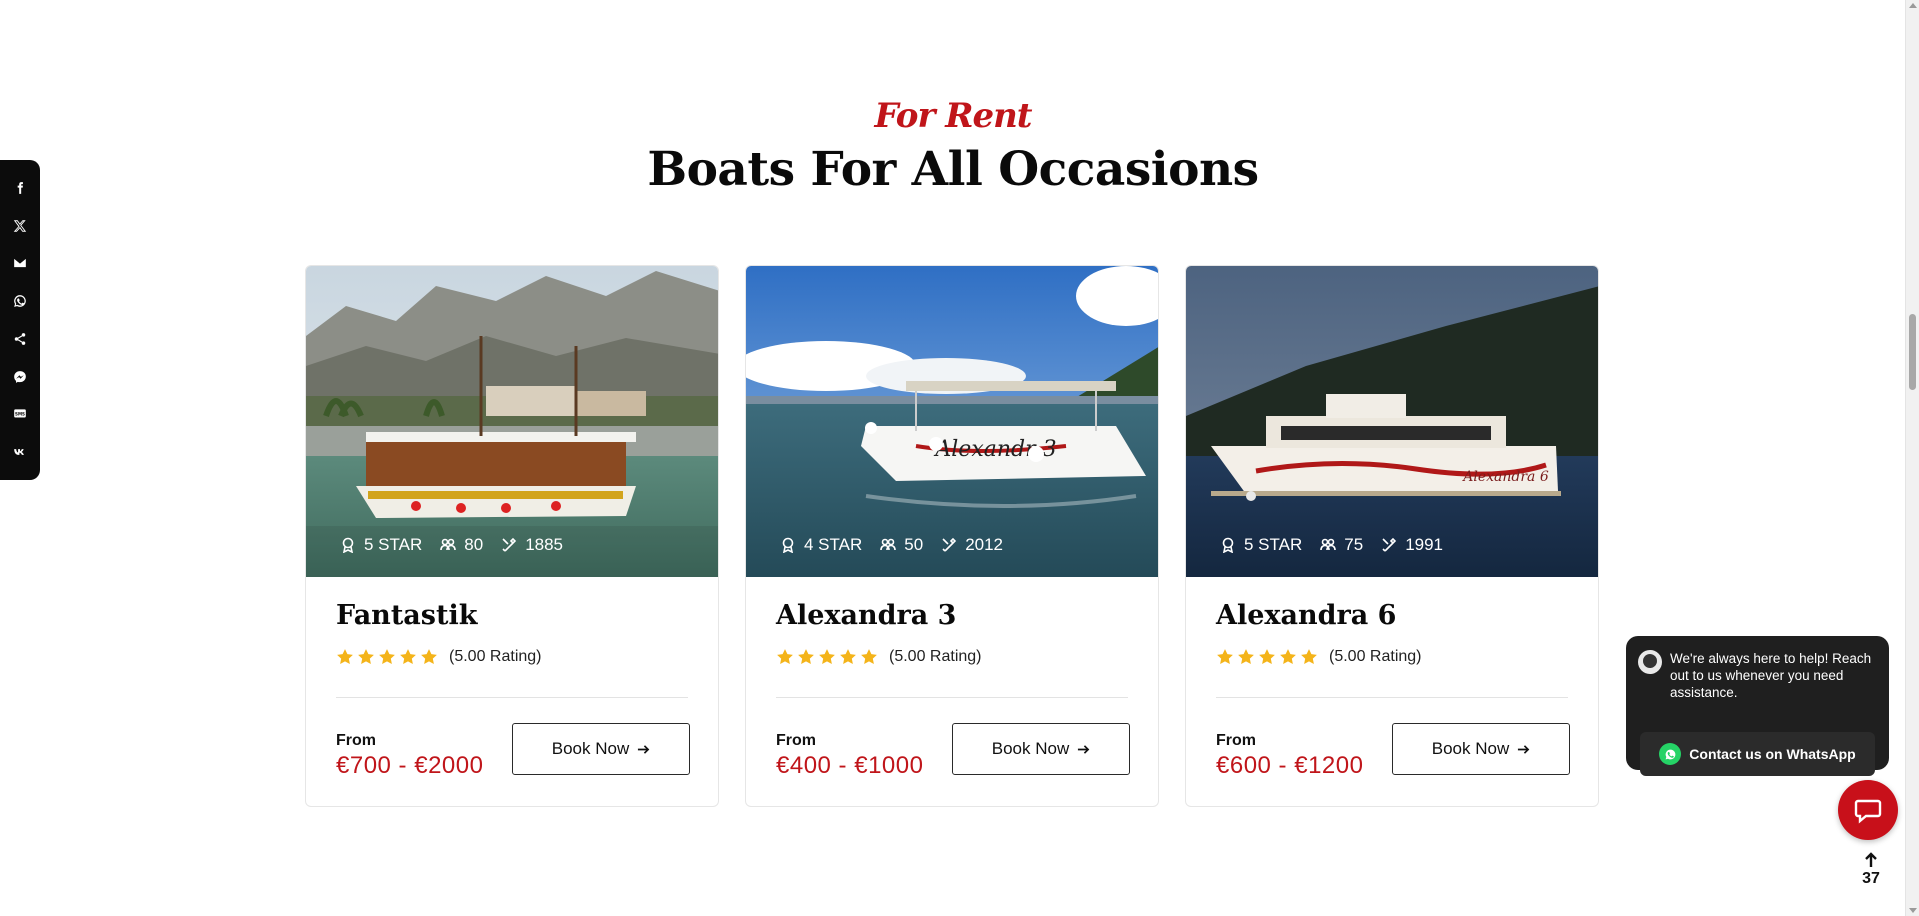  What do you see at coordinates (866, 615) in the screenshot?
I see `boat-name: Alexandra 3` at bounding box center [866, 615].